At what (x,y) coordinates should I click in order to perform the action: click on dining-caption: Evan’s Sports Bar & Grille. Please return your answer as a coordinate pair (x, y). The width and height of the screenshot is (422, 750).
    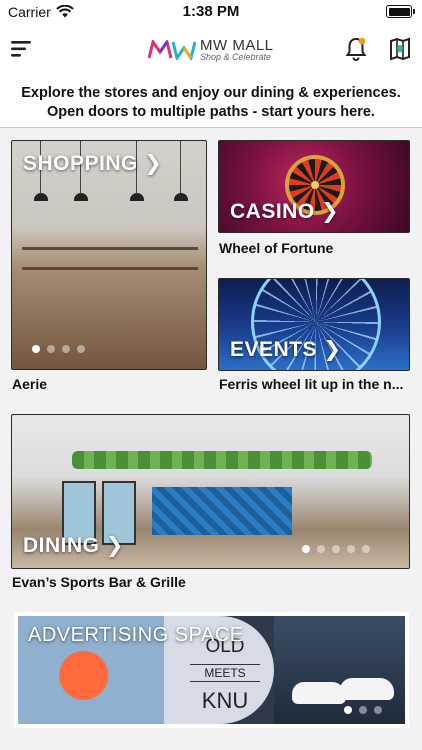
    Looking at the image, I should click on (162, 582).